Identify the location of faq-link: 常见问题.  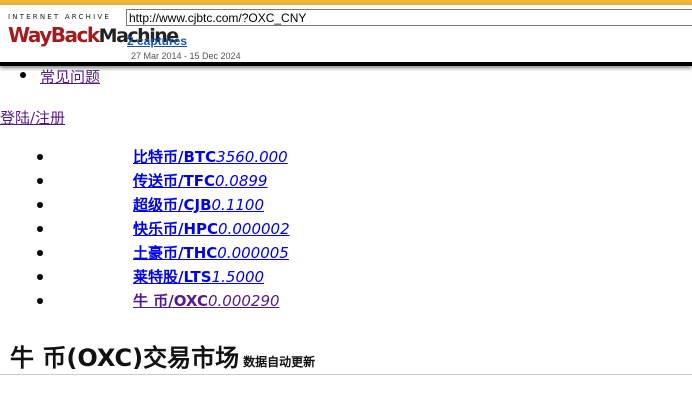
(70, 76).